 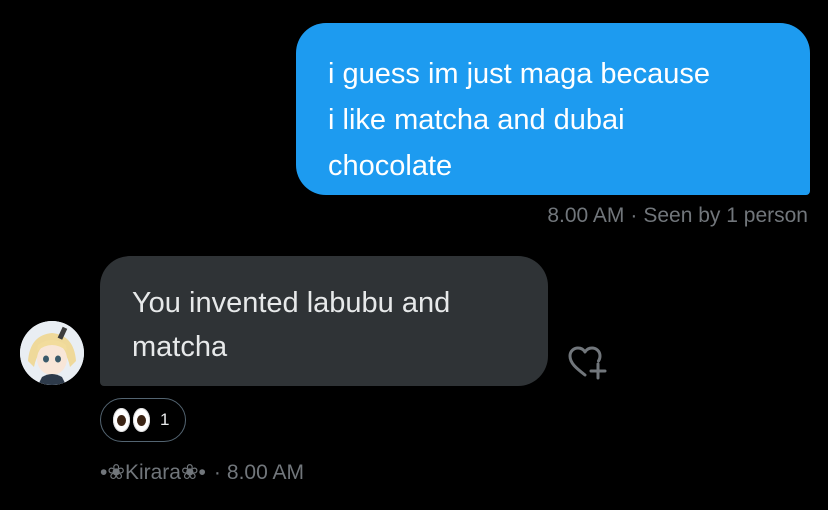 What do you see at coordinates (725, 215) in the screenshot?
I see `seen-status: Seen by 1 person` at bounding box center [725, 215].